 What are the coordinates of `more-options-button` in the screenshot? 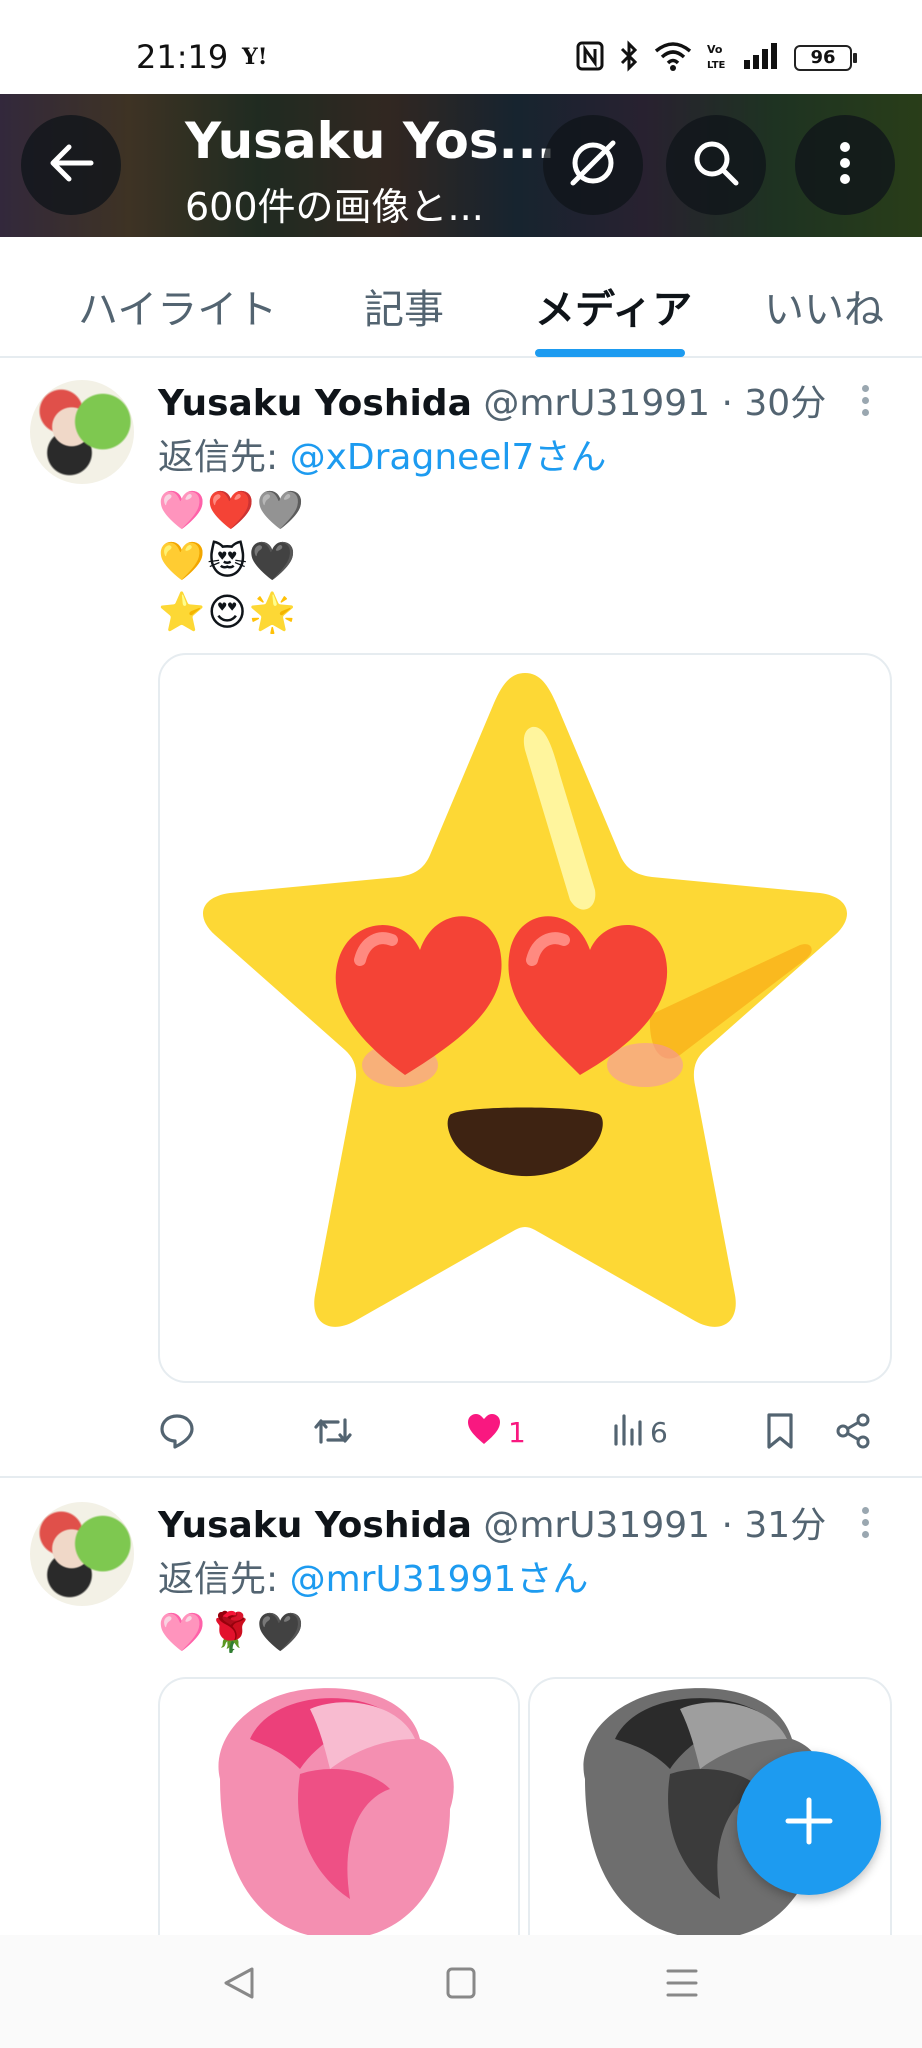 It's located at (845, 165).